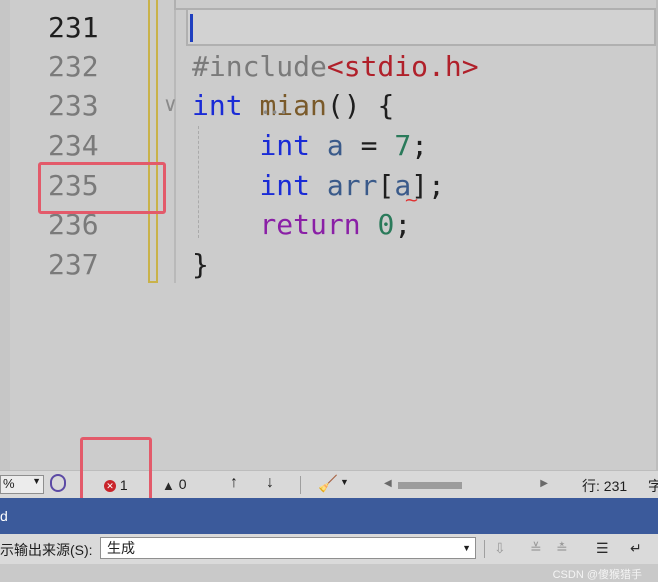  What do you see at coordinates (536, 548) in the screenshot?
I see `previous-message-icon: ≚` at bounding box center [536, 548].